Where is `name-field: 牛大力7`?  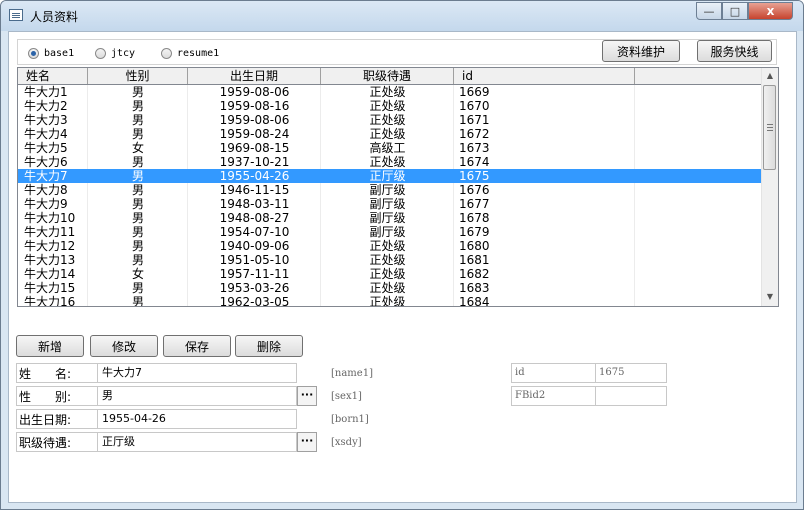 name-field: 牛大力7 is located at coordinates (197, 373).